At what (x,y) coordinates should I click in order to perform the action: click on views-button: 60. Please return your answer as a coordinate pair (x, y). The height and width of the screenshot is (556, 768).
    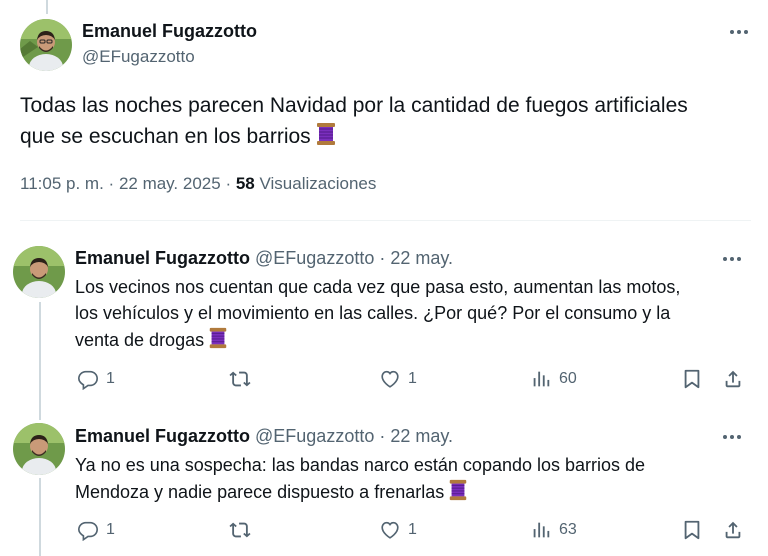
    Looking at the image, I should click on (553, 379).